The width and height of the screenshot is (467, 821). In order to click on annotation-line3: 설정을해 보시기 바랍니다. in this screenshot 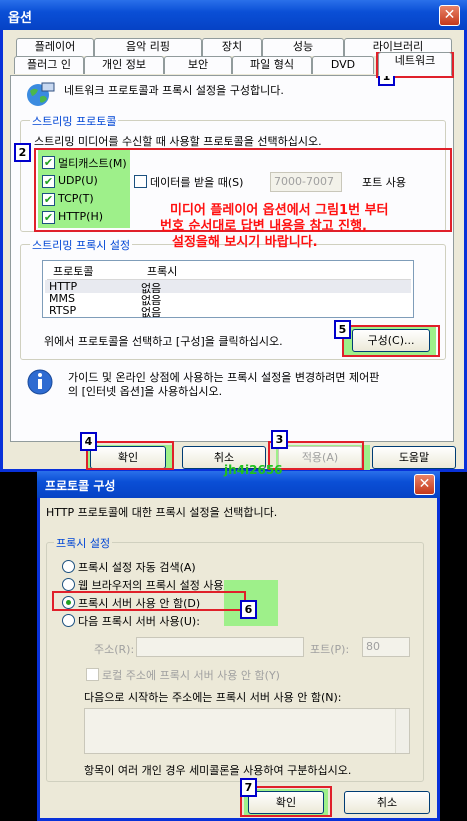, I will do `click(245, 242)`.